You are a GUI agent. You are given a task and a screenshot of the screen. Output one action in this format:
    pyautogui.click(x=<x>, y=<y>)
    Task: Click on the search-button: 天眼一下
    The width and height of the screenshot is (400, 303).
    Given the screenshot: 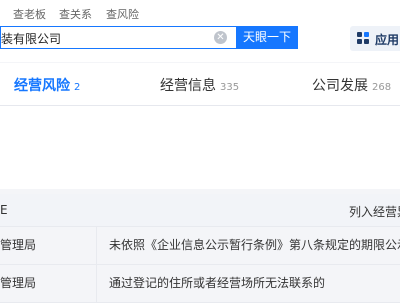 What is the action you would take?
    pyautogui.click(x=267, y=37)
    